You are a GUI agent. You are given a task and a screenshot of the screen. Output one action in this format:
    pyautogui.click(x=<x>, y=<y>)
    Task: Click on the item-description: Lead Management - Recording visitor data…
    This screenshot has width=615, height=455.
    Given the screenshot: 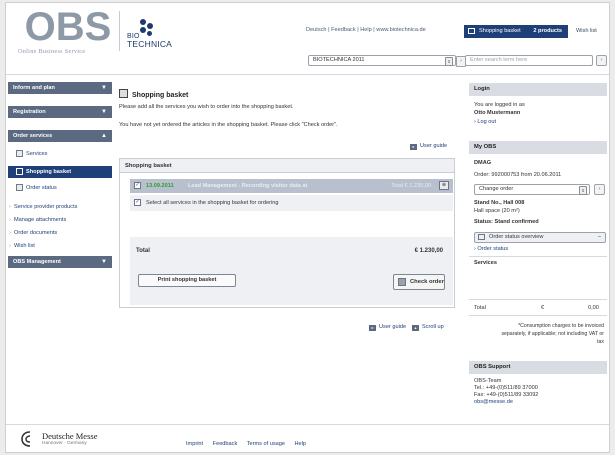 What is the action you would take?
    pyautogui.click(x=248, y=186)
    